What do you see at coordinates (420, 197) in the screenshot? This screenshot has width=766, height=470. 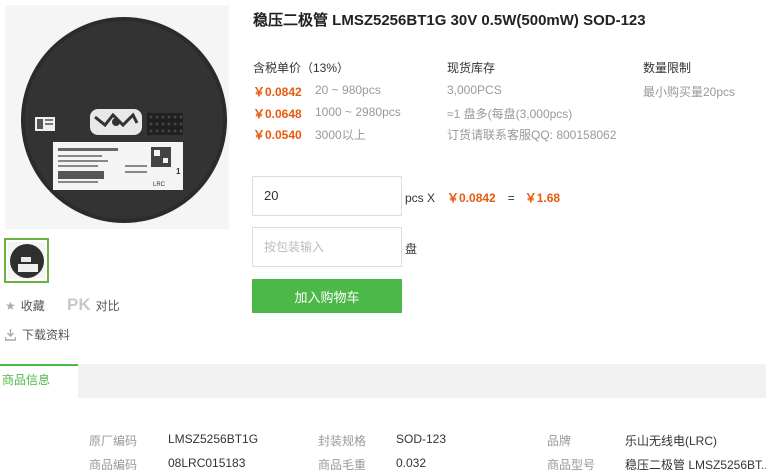 I see `qty-unit: pcs X` at bounding box center [420, 197].